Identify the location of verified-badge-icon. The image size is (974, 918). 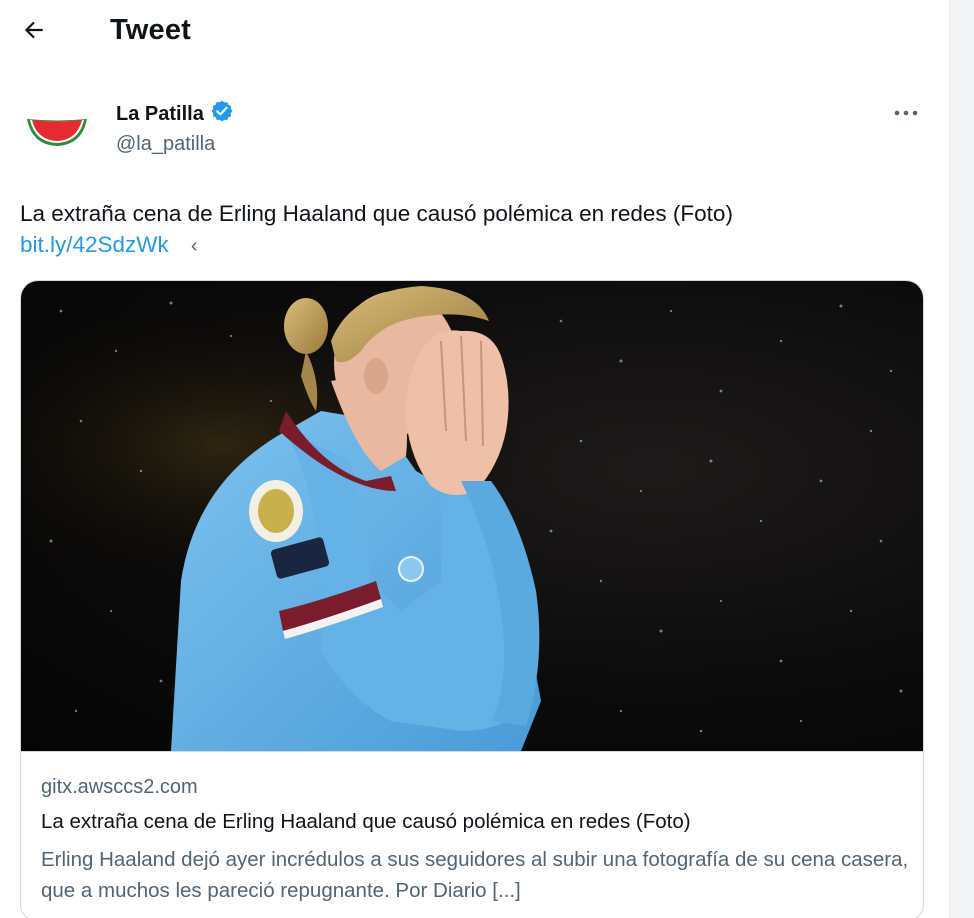
(222, 114).